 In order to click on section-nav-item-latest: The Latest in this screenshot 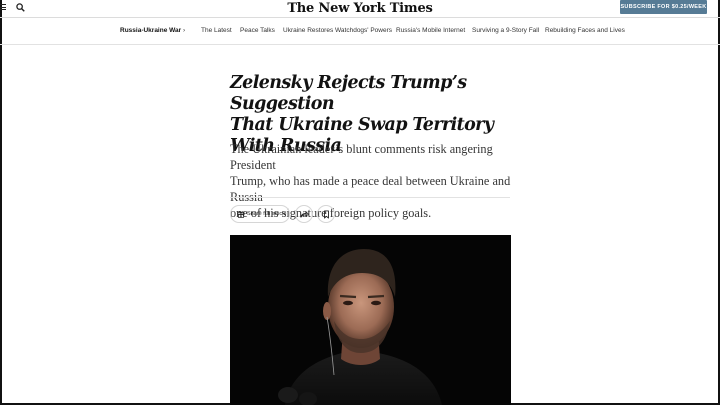, I will do `click(216, 30)`.